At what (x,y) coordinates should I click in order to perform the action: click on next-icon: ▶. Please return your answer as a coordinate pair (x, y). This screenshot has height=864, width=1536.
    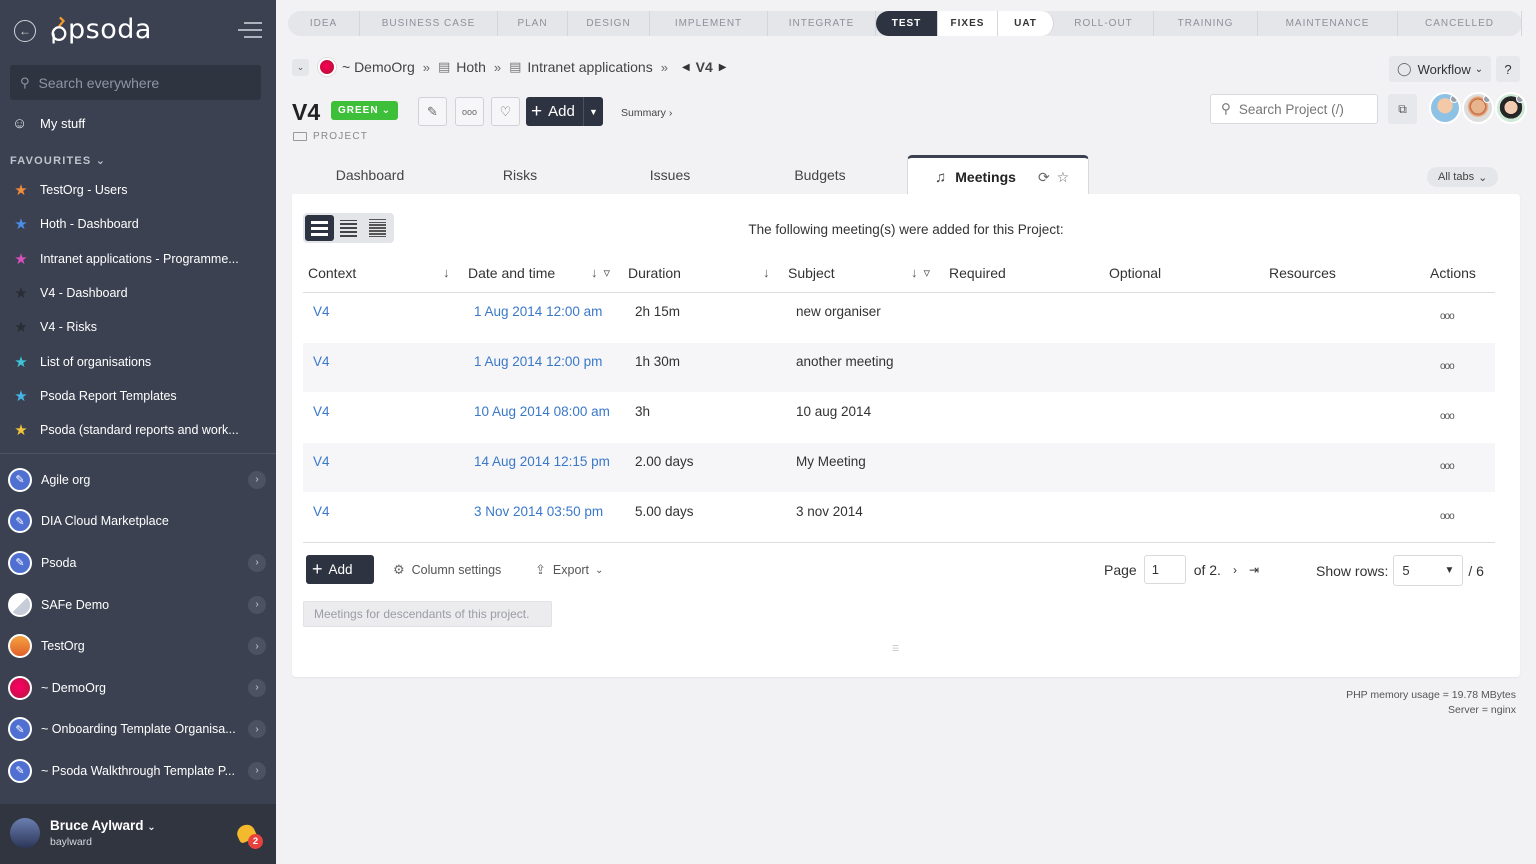
    Looking at the image, I should click on (723, 67).